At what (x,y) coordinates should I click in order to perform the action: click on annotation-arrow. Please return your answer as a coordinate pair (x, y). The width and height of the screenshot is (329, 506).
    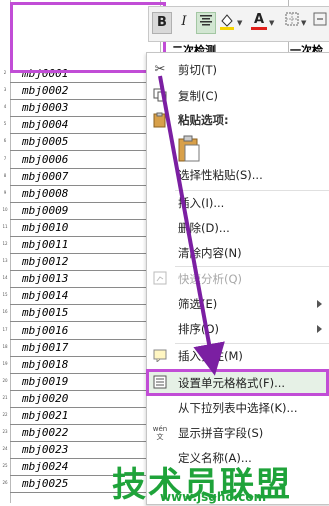
    Looking at the image, I should click on (191, 225).